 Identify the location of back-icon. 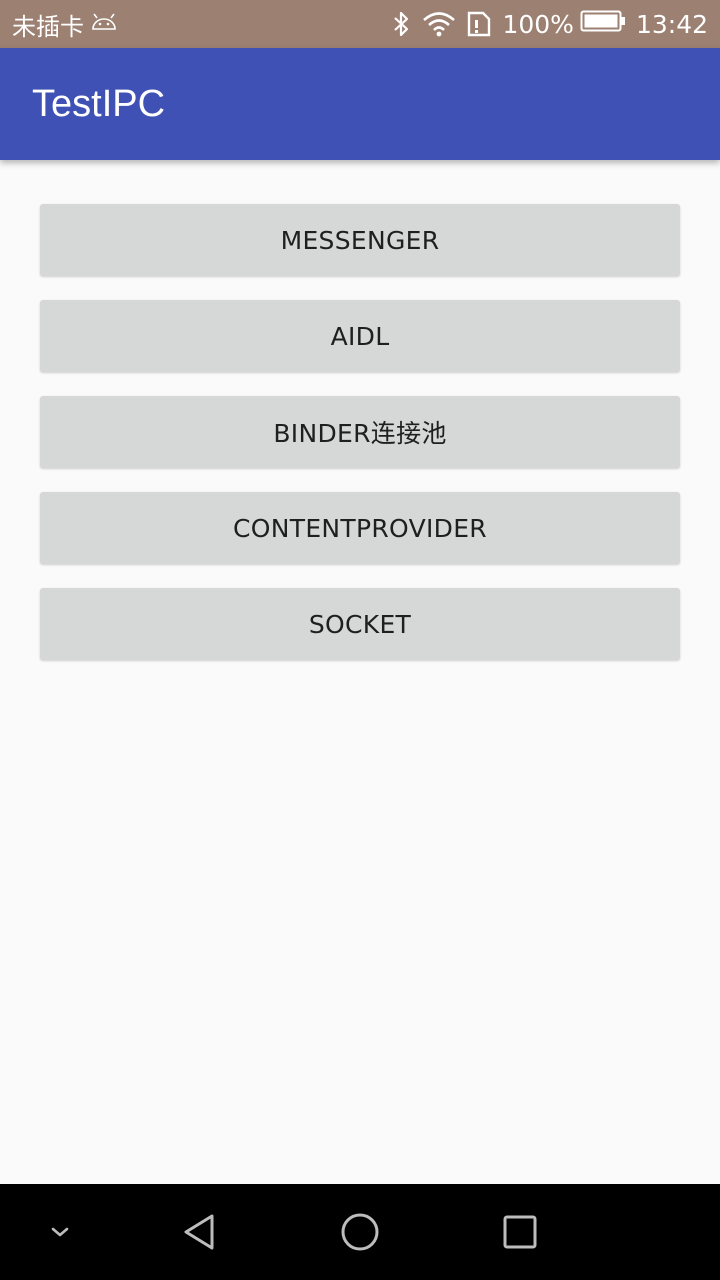
(200, 1232).